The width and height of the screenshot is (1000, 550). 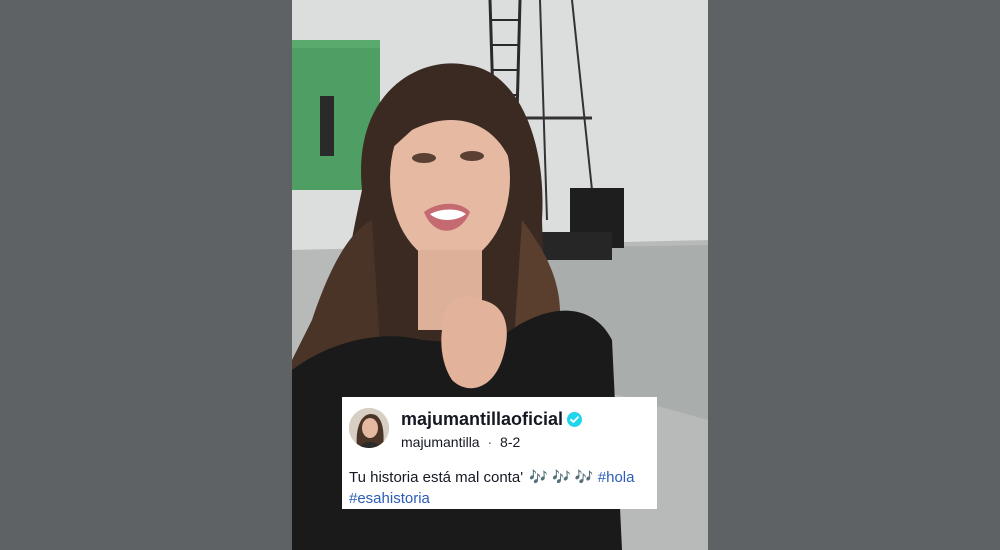 I want to click on avatar, so click(x=369, y=428).